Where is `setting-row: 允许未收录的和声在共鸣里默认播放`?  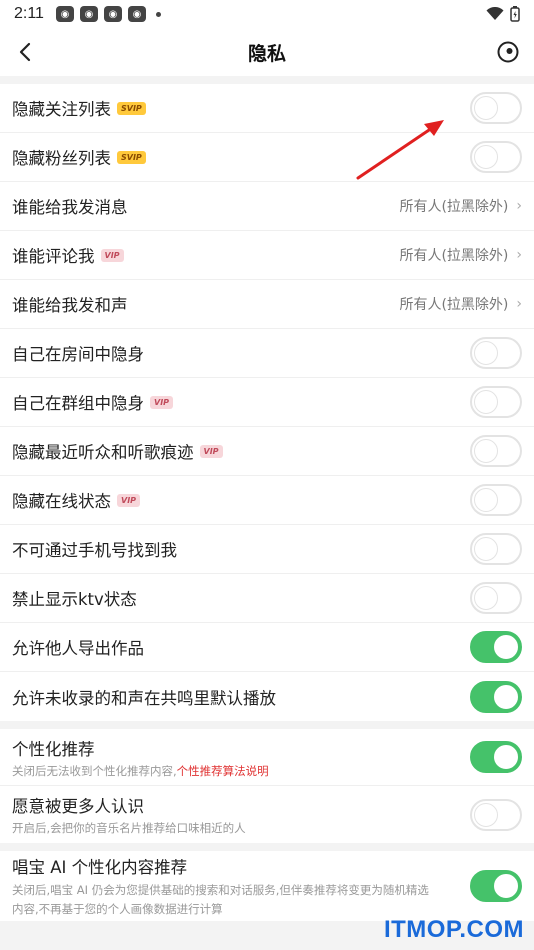
setting-row: 允许未收录的和声在共鸣里默认播放 is located at coordinates (267, 696).